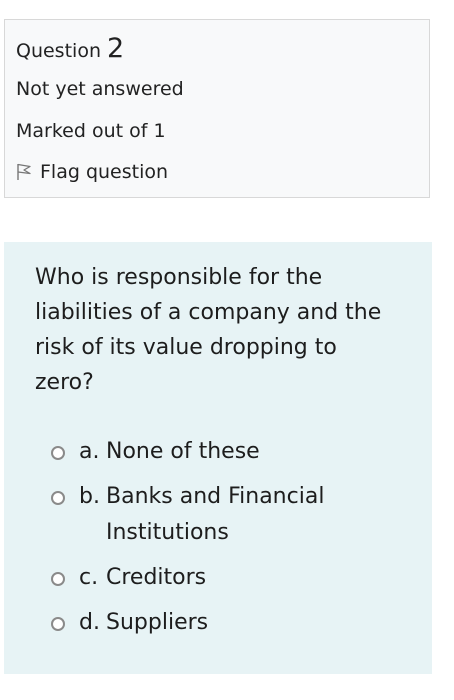 Image resolution: width=454 pixels, height=700 pixels. I want to click on question-heading: Question 2, so click(70, 48).